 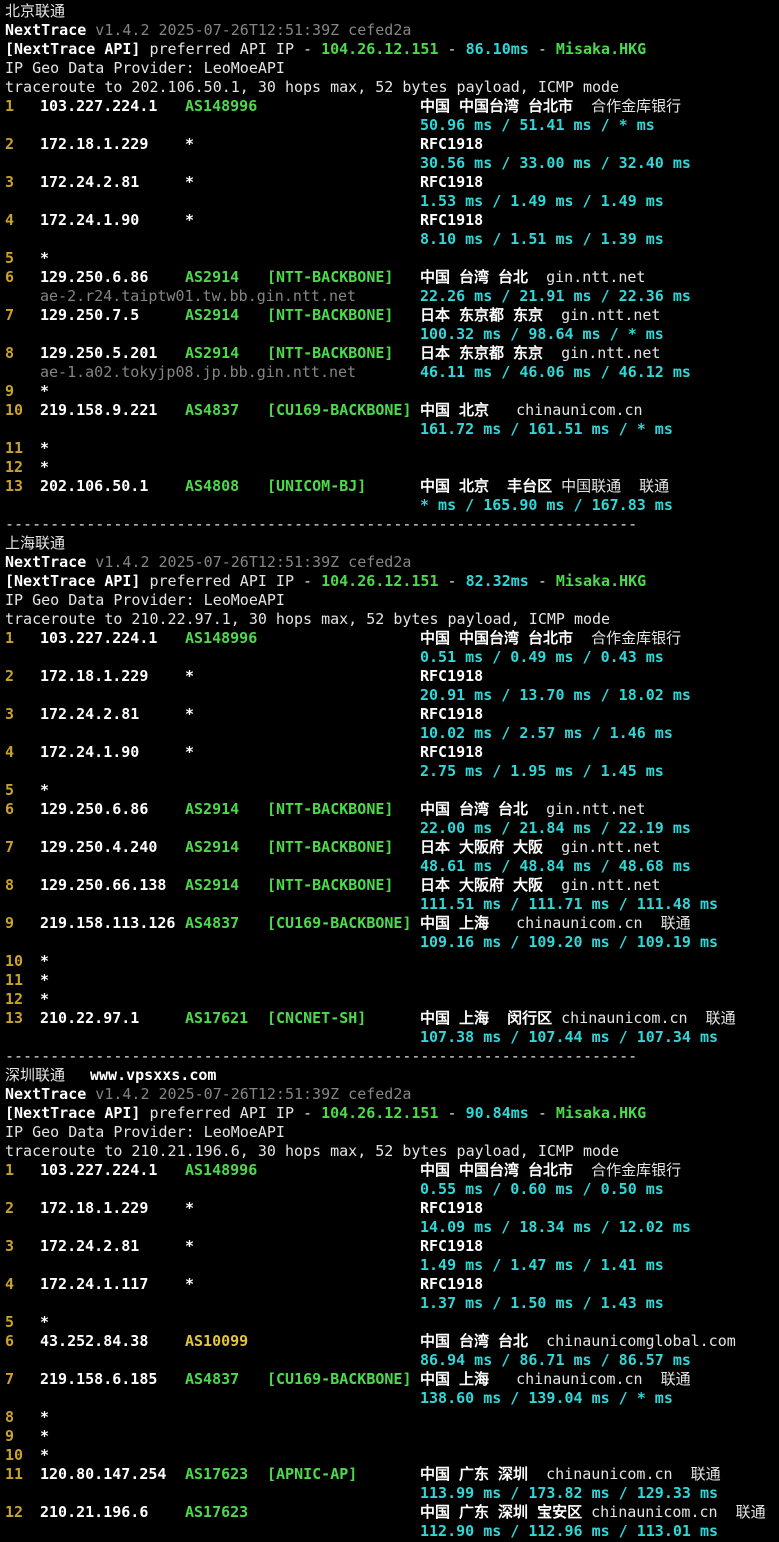 I want to click on hop-ip: *, so click(x=45, y=258).